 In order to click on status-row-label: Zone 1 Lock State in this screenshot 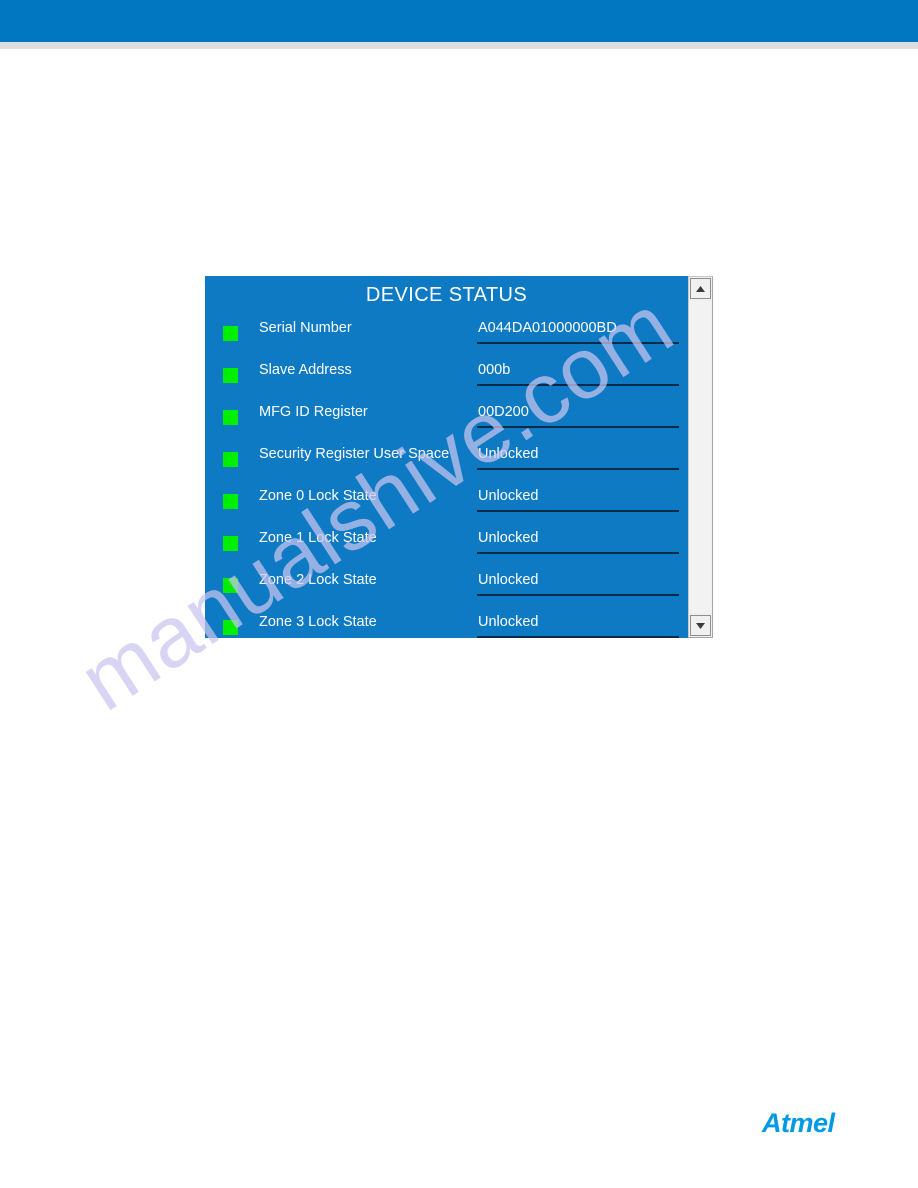, I will do `click(318, 538)`.